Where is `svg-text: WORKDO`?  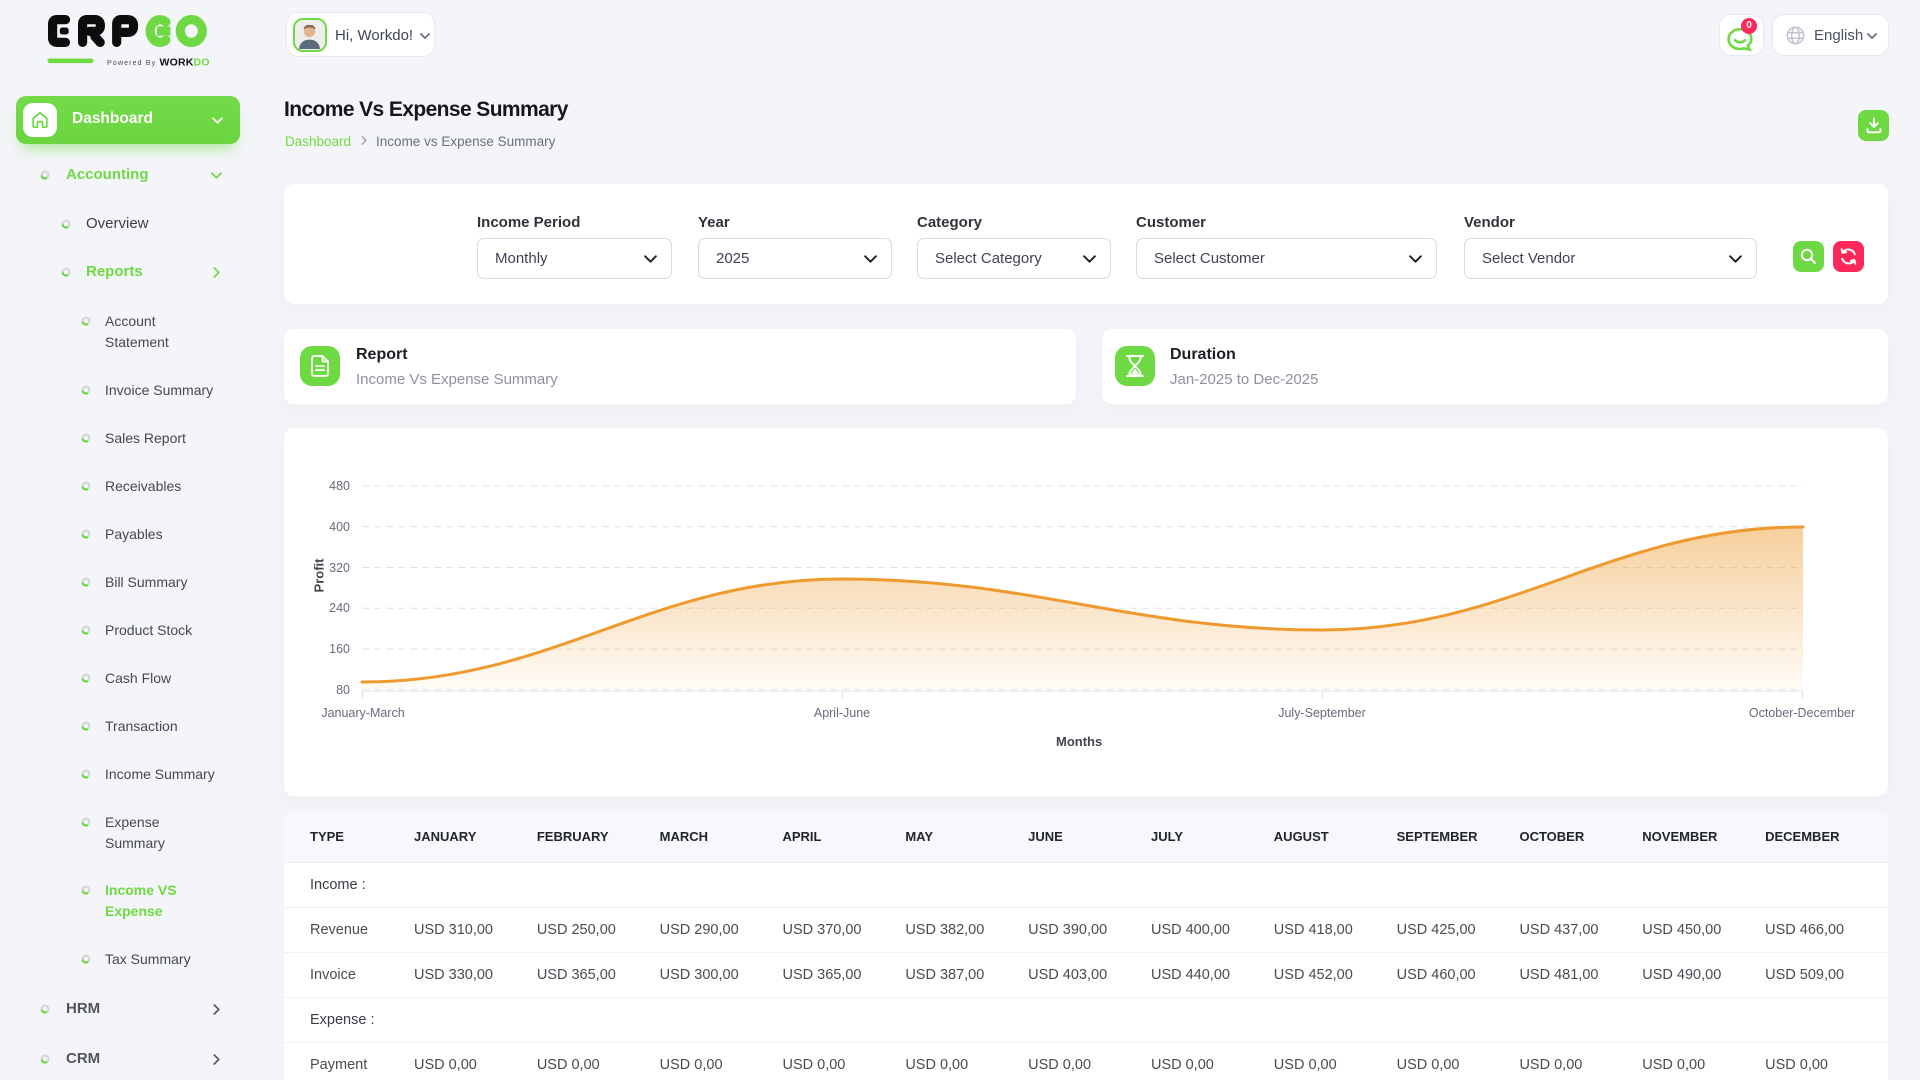
svg-text: WORKDO is located at coordinates (185, 63).